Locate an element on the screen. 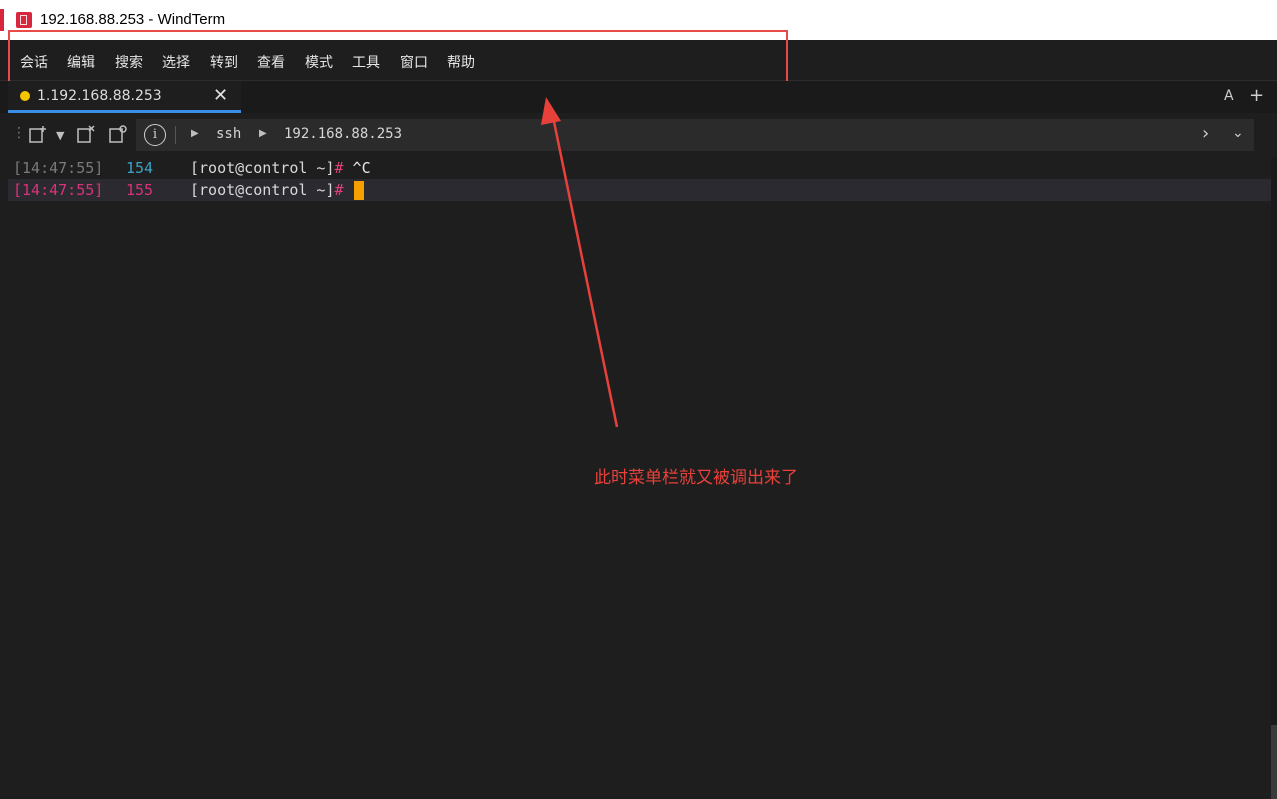 The height and width of the screenshot is (799, 1277). tab-session-1: 1.192.168.88.253 ✕ is located at coordinates (124, 97).